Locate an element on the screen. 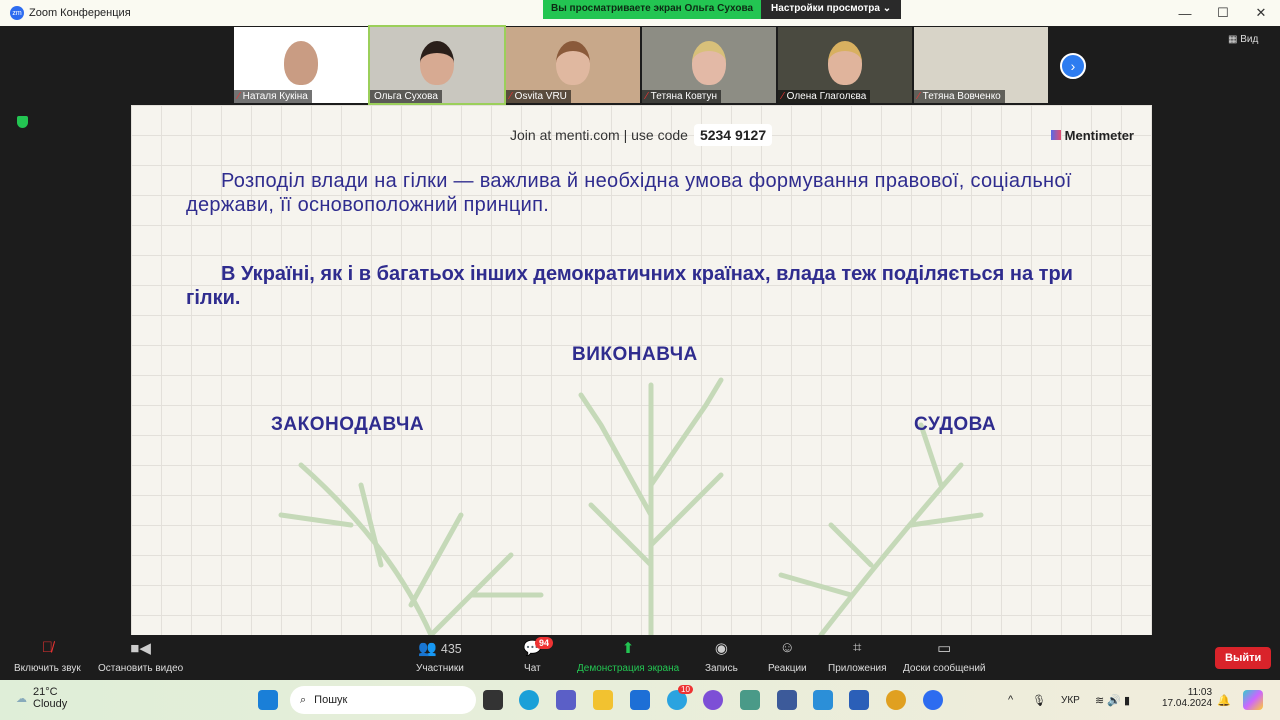 Image resolution: width=1280 pixels, height=720 pixels. apps-label: Приложения is located at coordinates (857, 668).